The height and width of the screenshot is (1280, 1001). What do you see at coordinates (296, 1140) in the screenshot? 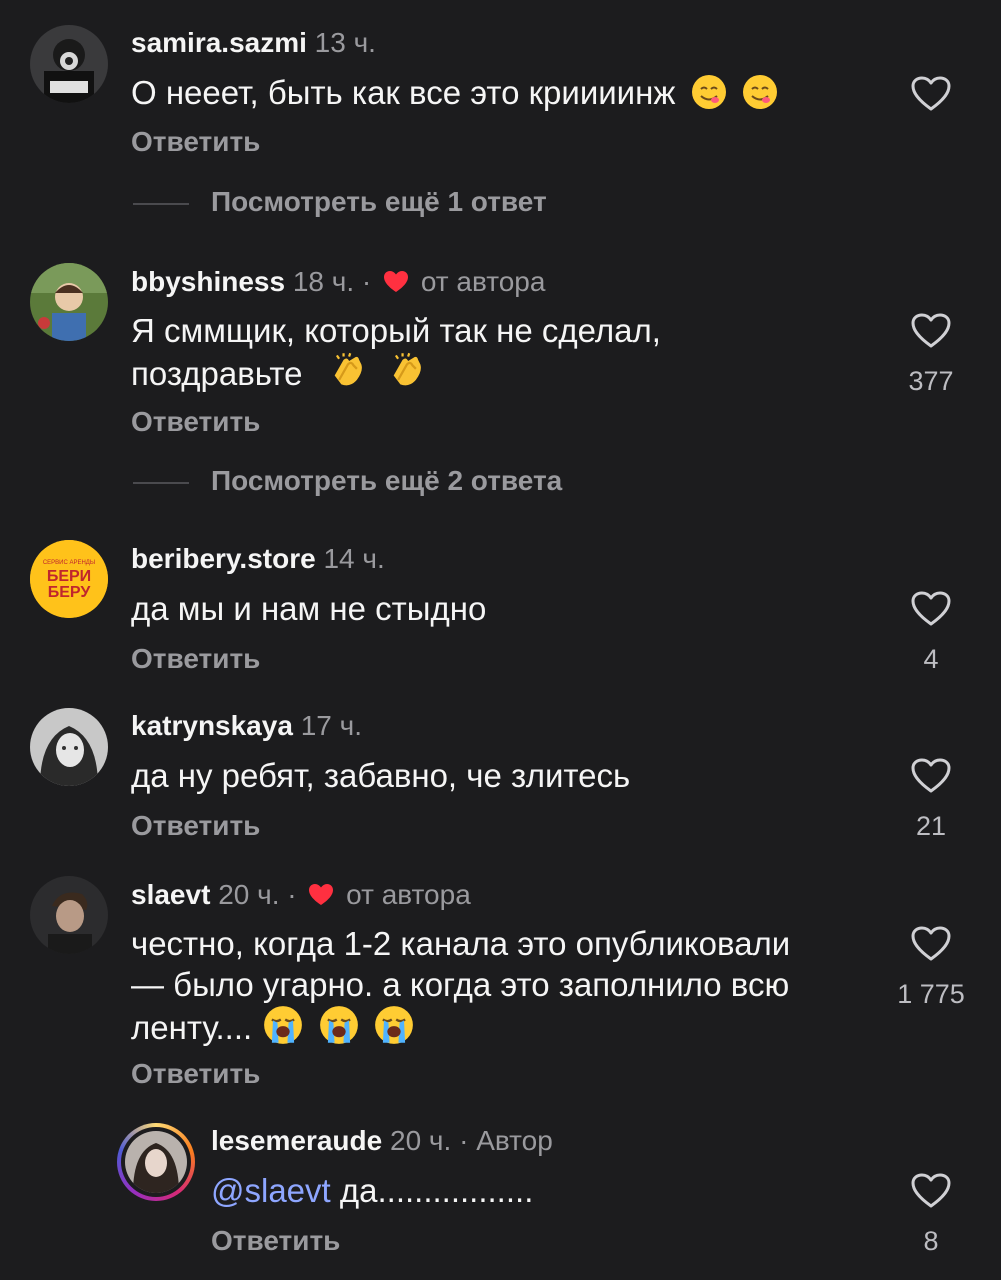
I see `username: lesemeraude` at bounding box center [296, 1140].